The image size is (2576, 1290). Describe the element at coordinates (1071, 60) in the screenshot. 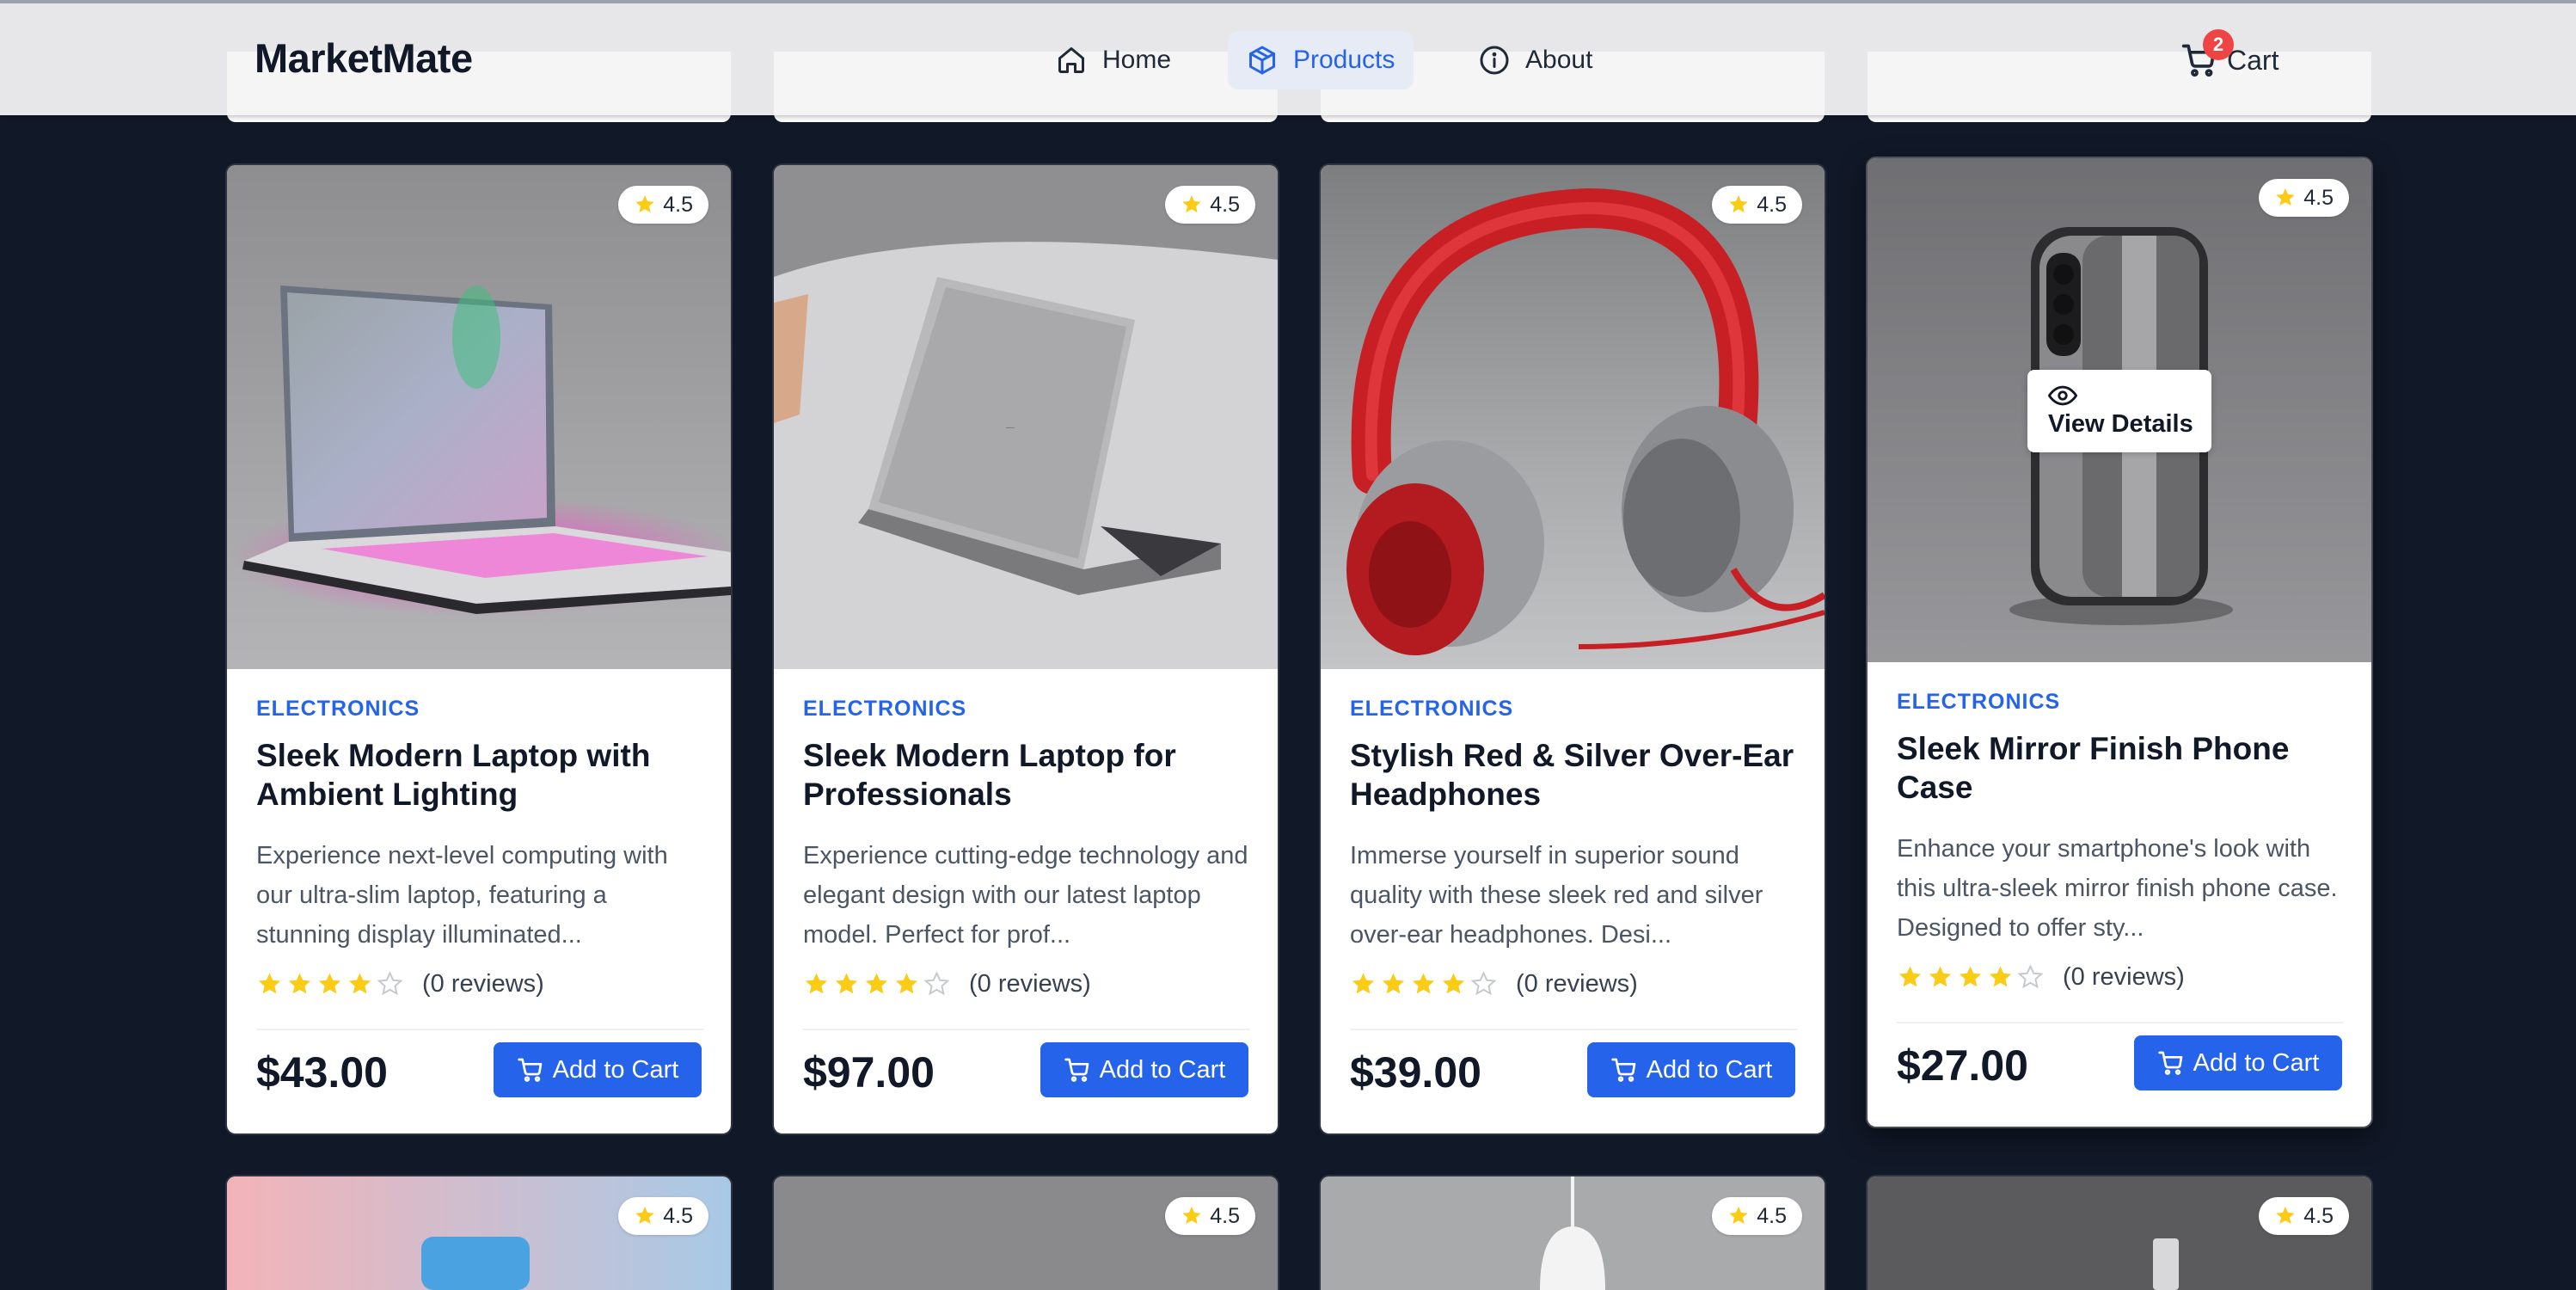

I see `home-icon` at that location.